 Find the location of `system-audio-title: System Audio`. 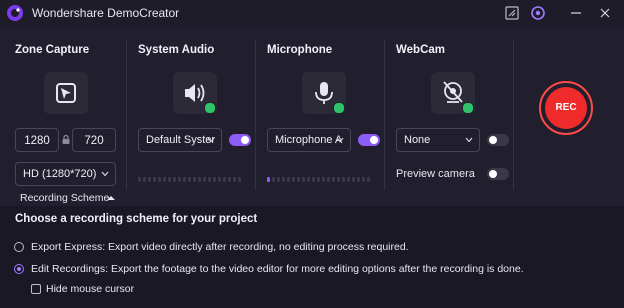

system-audio-title: System Audio is located at coordinates (176, 50).